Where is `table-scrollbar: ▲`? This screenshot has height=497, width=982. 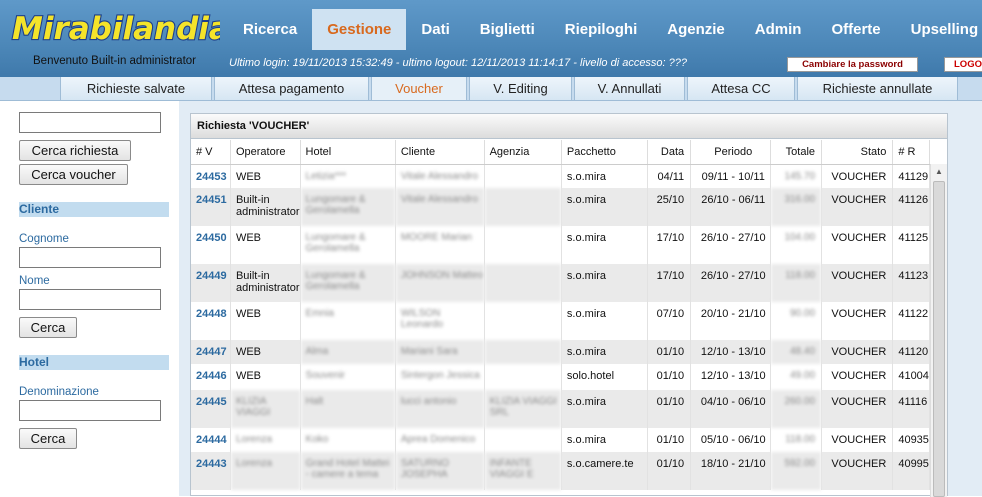
table-scrollbar: ▲ is located at coordinates (938, 330).